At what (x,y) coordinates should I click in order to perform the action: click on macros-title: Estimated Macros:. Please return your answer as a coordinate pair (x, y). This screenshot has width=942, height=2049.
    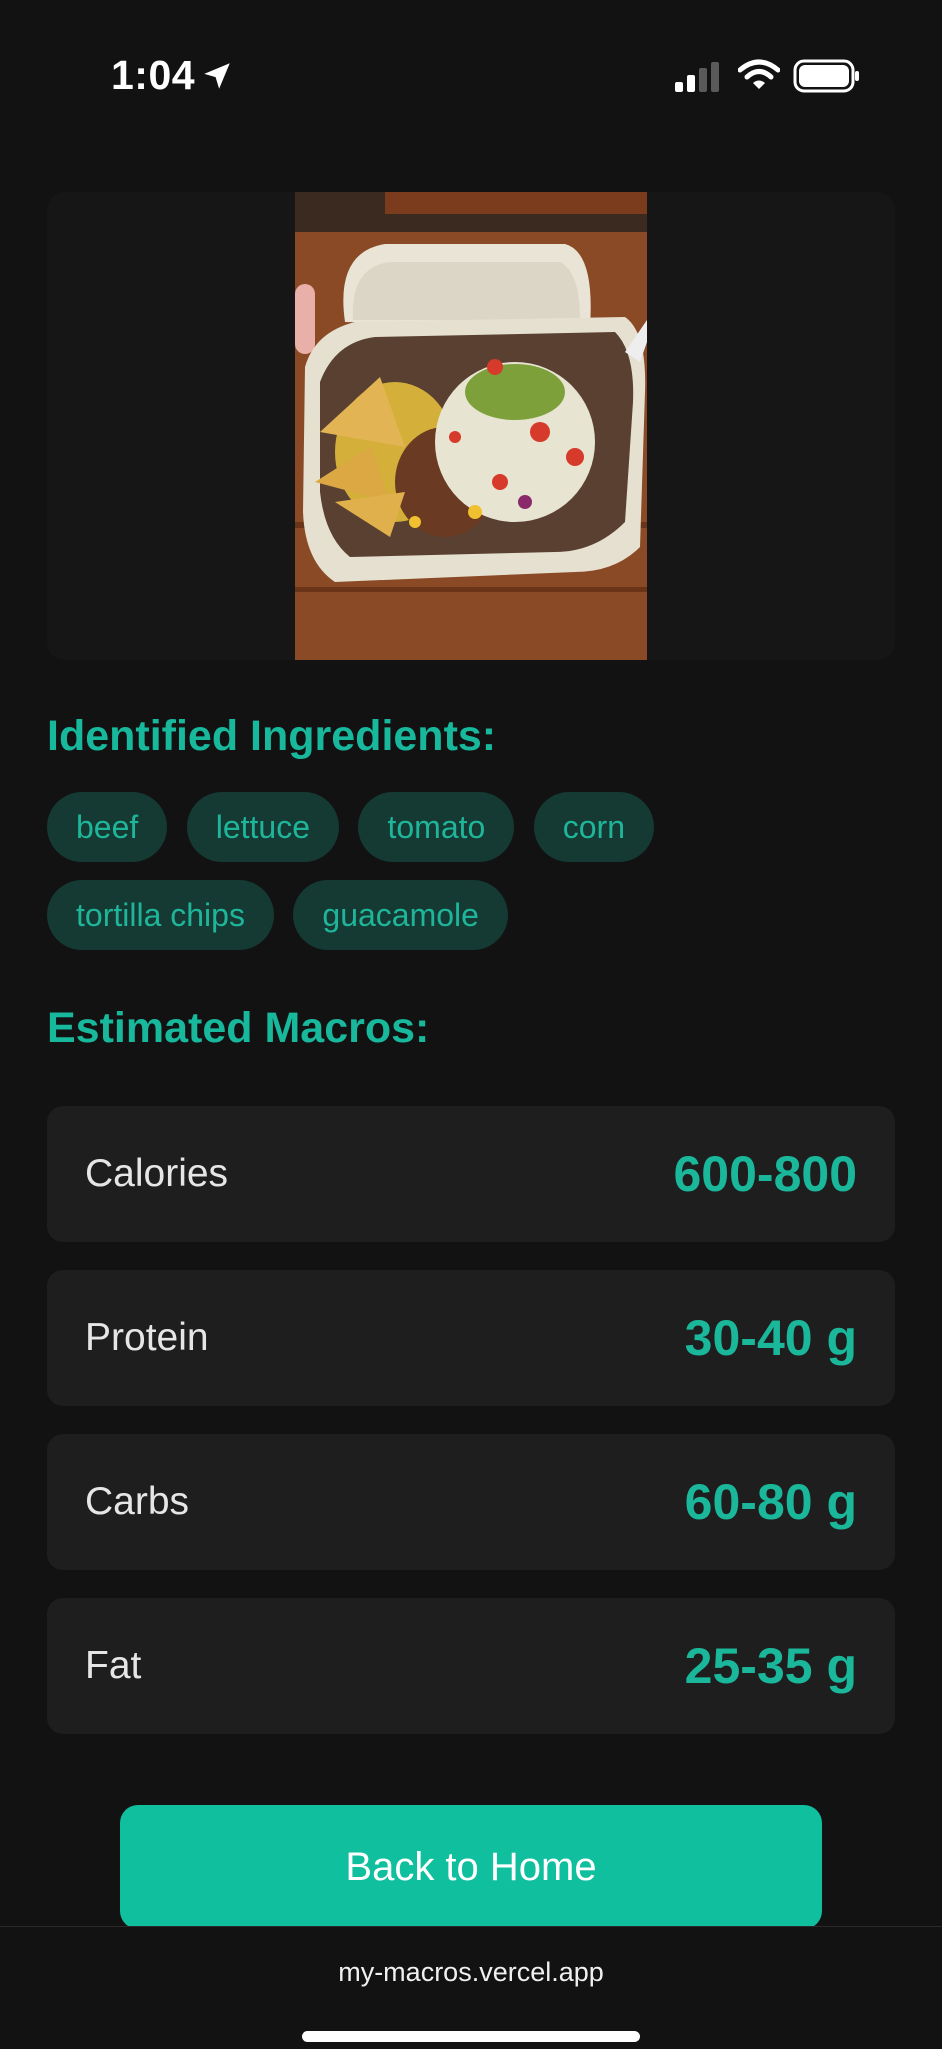
    Looking at the image, I should click on (238, 1028).